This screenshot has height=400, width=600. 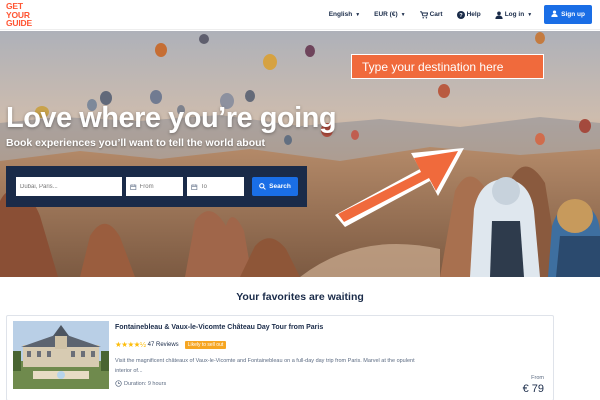 I want to click on language-label: English, so click(x=340, y=14).